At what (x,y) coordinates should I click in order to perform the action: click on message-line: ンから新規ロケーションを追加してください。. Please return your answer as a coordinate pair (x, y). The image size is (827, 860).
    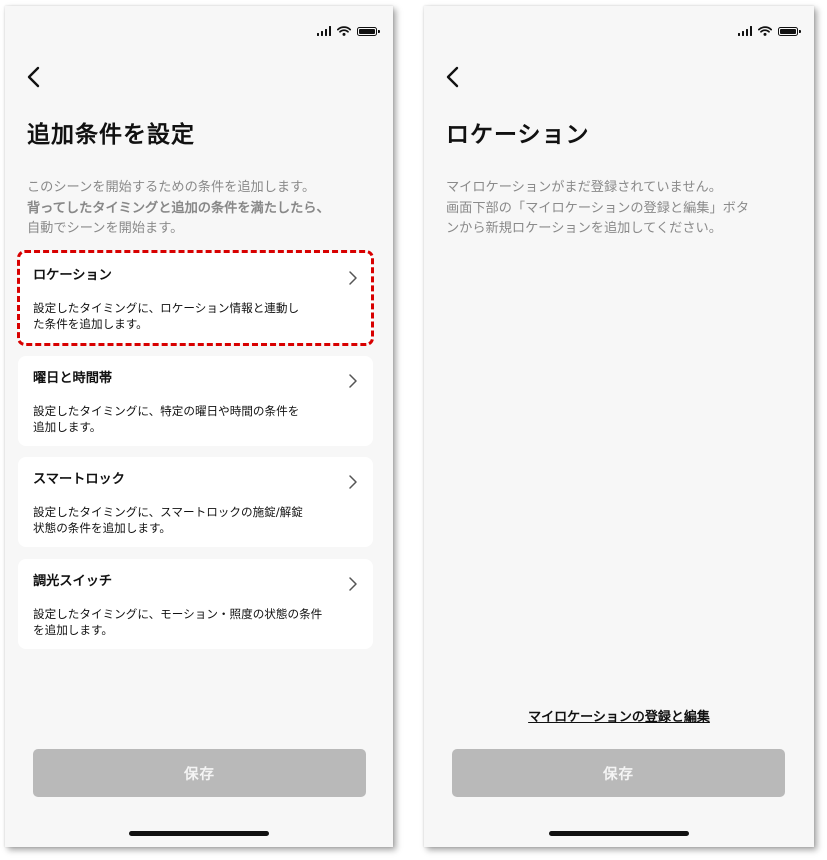
    Looking at the image, I should click on (584, 228).